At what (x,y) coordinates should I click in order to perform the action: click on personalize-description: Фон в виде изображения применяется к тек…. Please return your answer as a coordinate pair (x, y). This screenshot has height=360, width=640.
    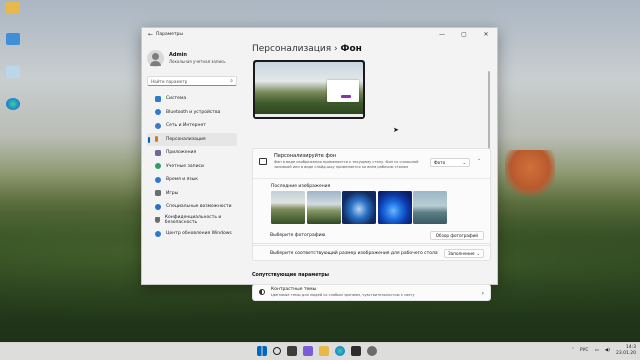
    Looking at the image, I should click on (346, 164).